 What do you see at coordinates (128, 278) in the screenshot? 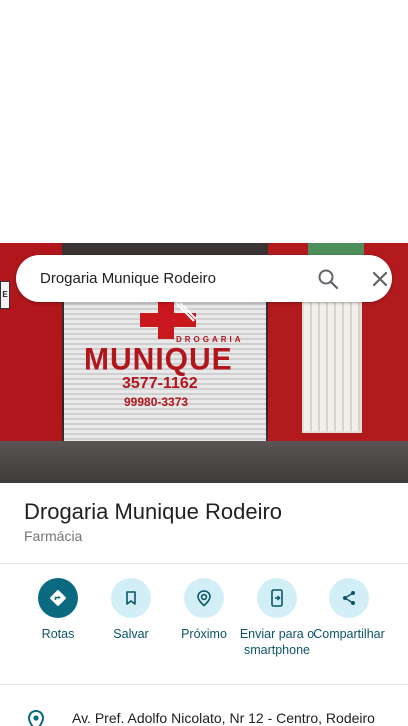
I see `search-input: Drogaria Munique Rodeiro` at bounding box center [128, 278].